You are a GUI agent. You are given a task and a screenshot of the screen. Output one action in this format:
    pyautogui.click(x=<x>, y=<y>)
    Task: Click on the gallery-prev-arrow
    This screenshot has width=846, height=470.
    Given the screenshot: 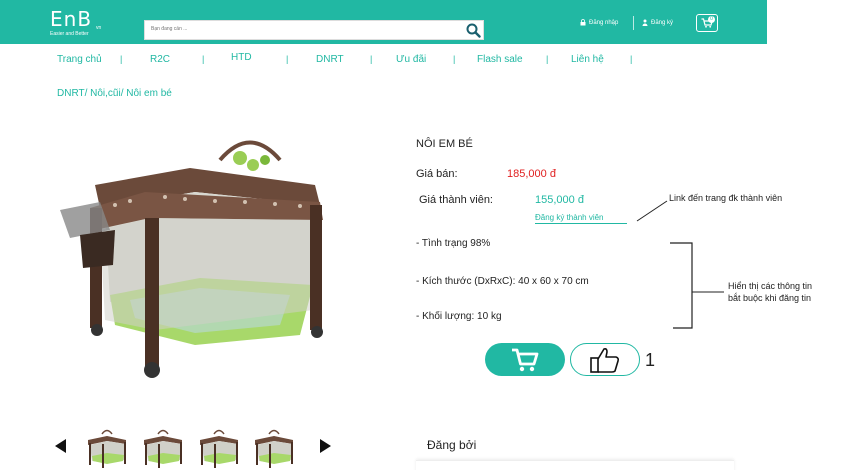 What is the action you would take?
    pyautogui.click(x=60, y=446)
    